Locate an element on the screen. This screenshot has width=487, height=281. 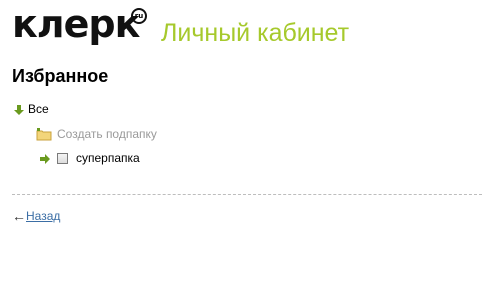
page-title: Избранное is located at coordinates (60, 76).